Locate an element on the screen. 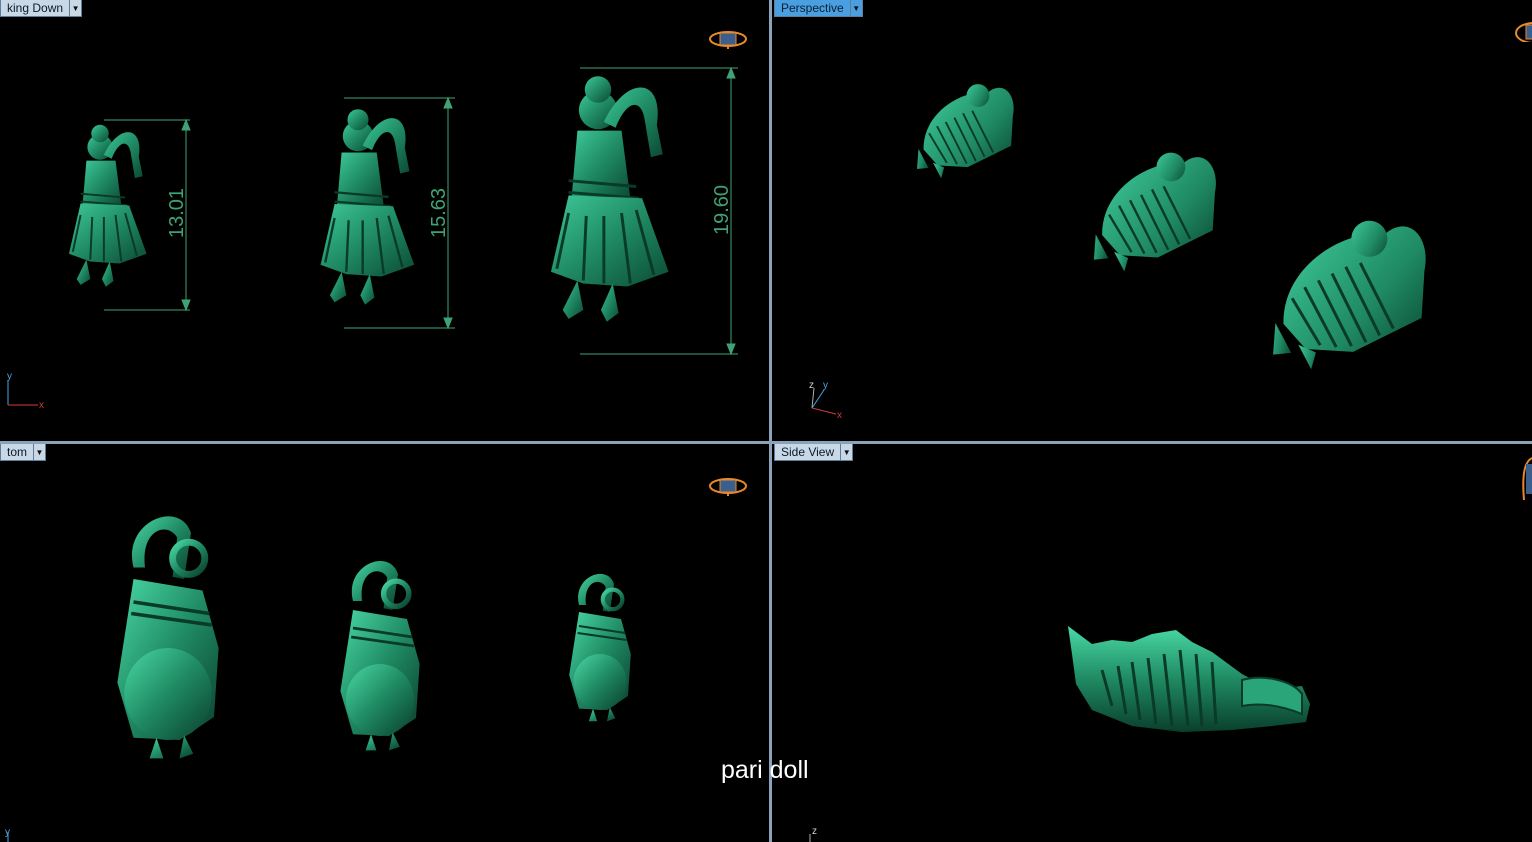 The width and height of the screenshot is (1532, 842). viewport-tab-perspective: Perspective ▼ is located at coordinates (818, 8).